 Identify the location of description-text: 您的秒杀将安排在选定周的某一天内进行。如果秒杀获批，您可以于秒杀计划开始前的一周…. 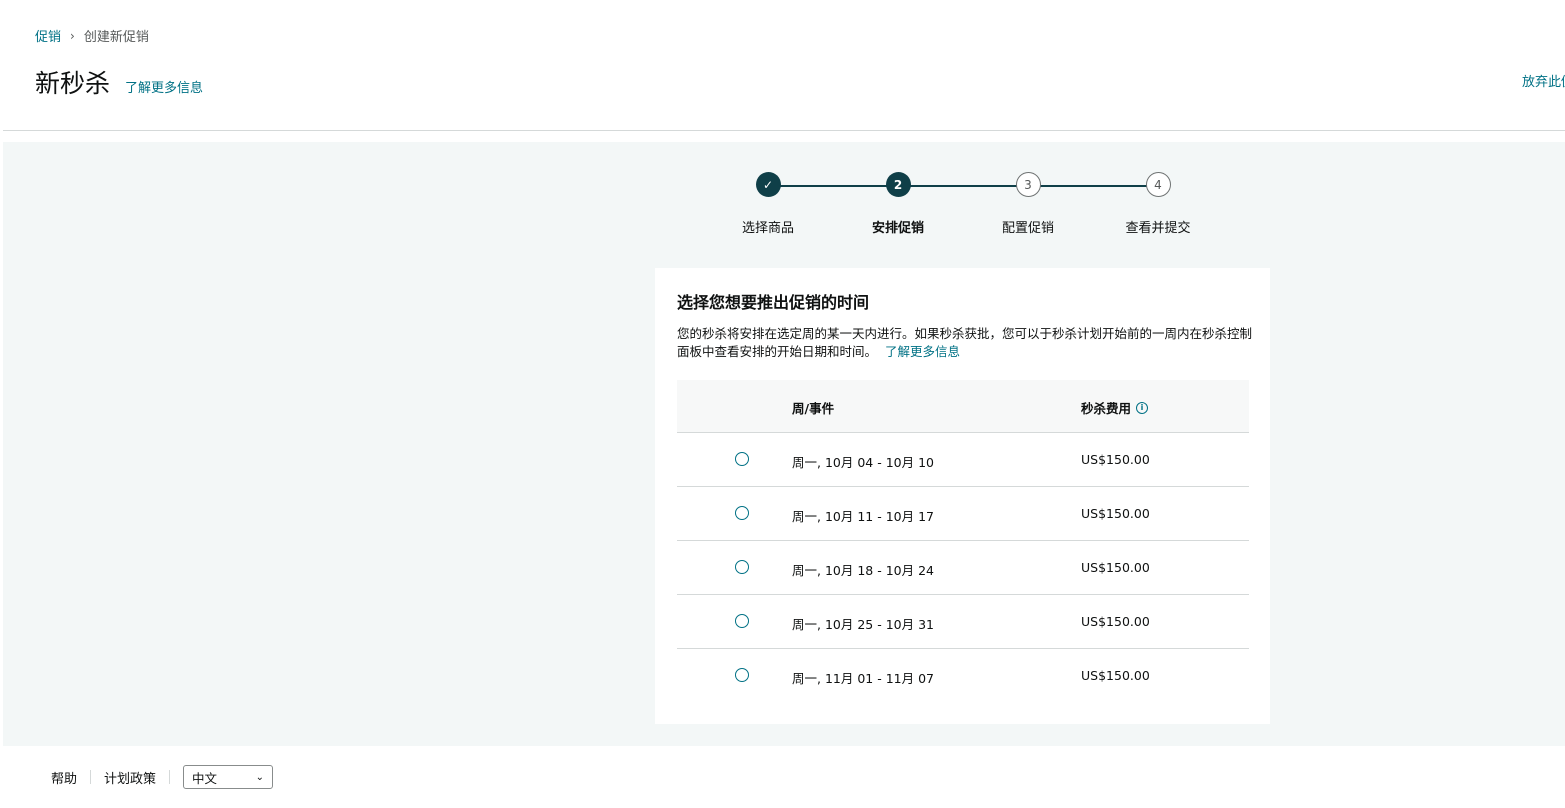
(965, 342).